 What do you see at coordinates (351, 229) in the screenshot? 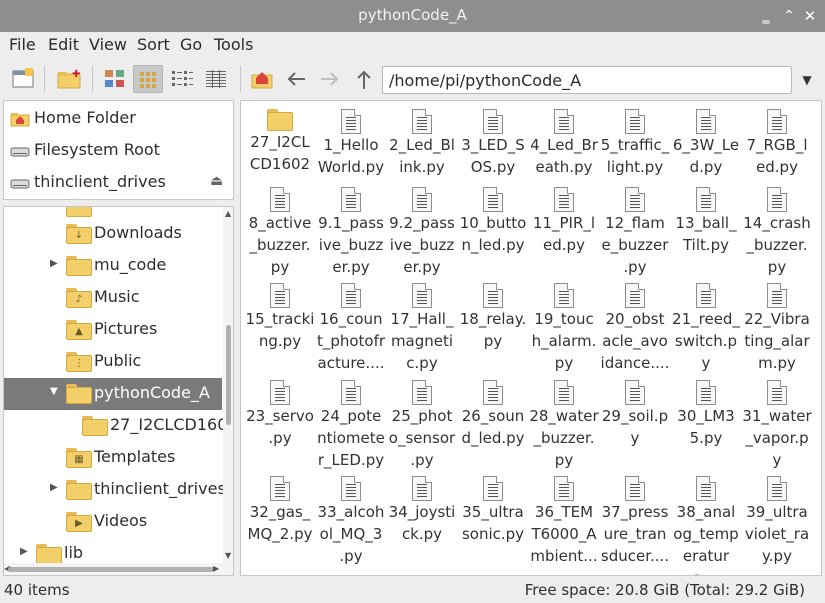
I see `file-item: 9.1_pass ive_buzz er.py` at bounding box center [351, 229].